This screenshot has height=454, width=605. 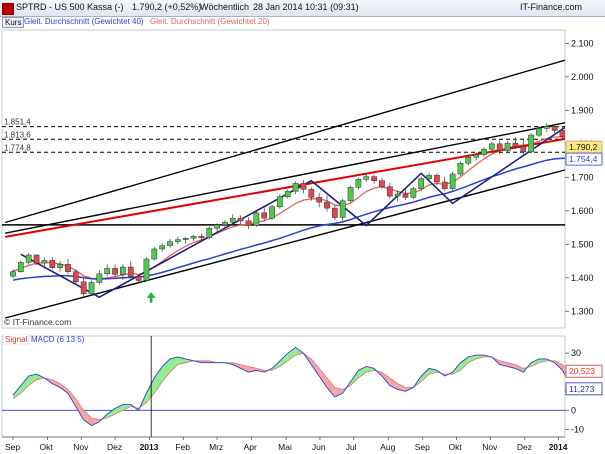 What do you see at coordinates (573, 410) in the screenshot?
I see `macd-y-tick-label: 0` at bounding box center [573, 410].